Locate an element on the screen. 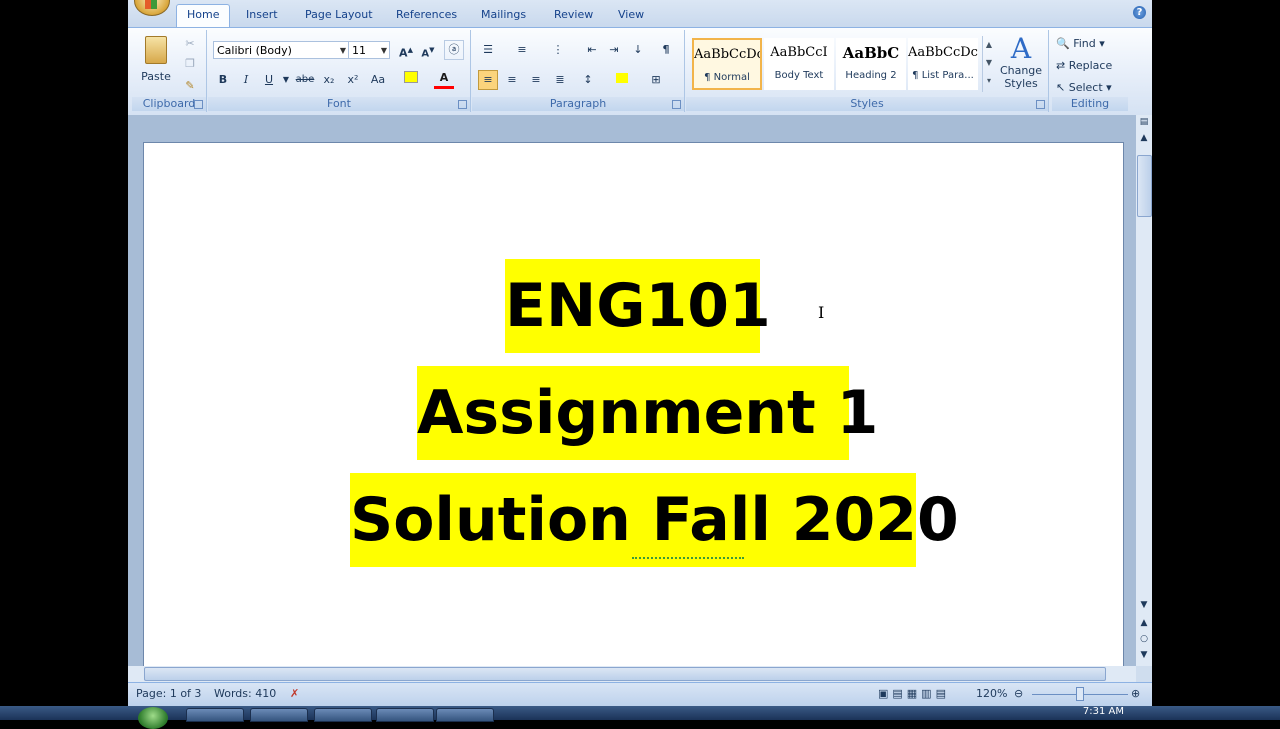 This screenshot has width=1280, height=729. font-family-combo: Calibri (Body) ▼ is located at coordinates (281, 50).